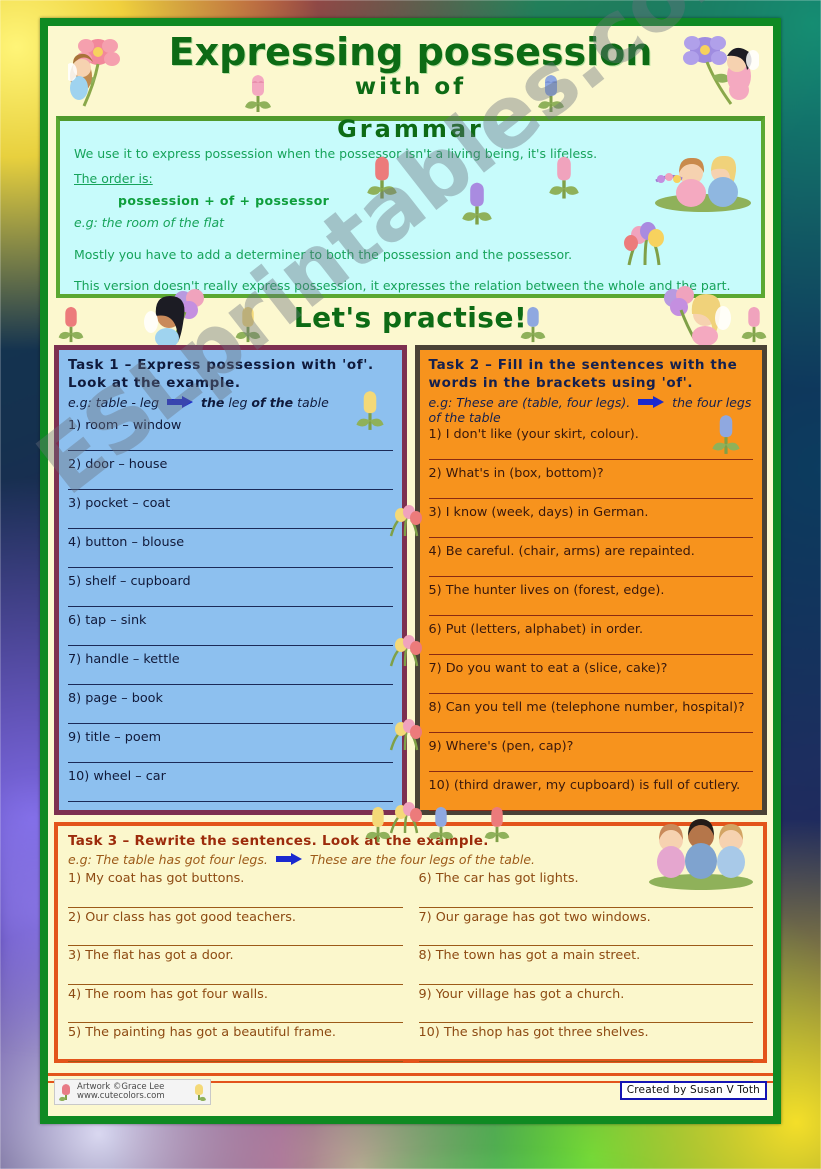  I want to click on task-2-item: 9) Where's (pen, cap)?, so click(590, 755).